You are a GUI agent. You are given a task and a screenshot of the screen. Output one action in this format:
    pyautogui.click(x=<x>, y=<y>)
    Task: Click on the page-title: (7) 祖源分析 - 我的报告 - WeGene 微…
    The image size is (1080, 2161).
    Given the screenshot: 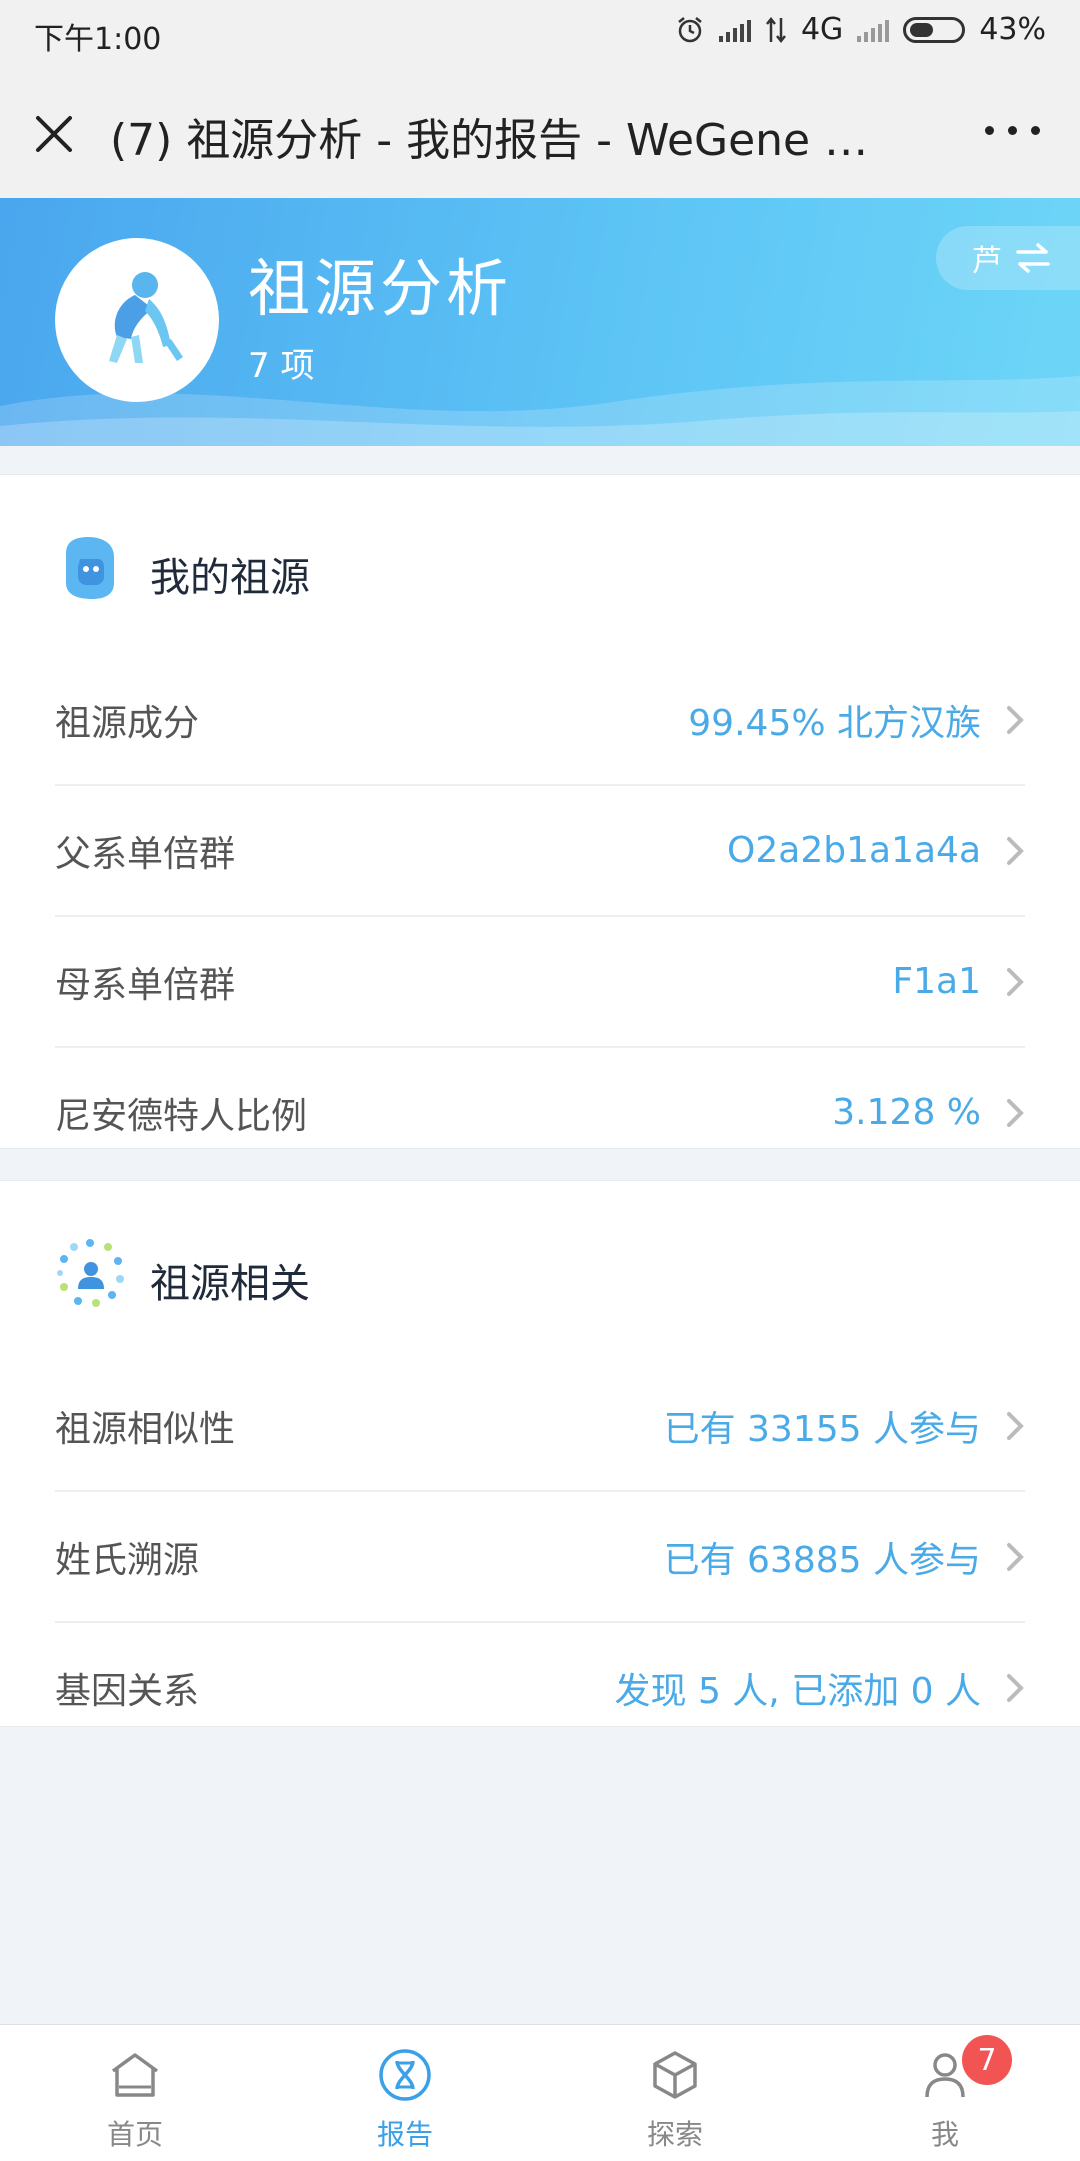 What is the action you would take?
    pyautogui.click(x=510, y=140)
    